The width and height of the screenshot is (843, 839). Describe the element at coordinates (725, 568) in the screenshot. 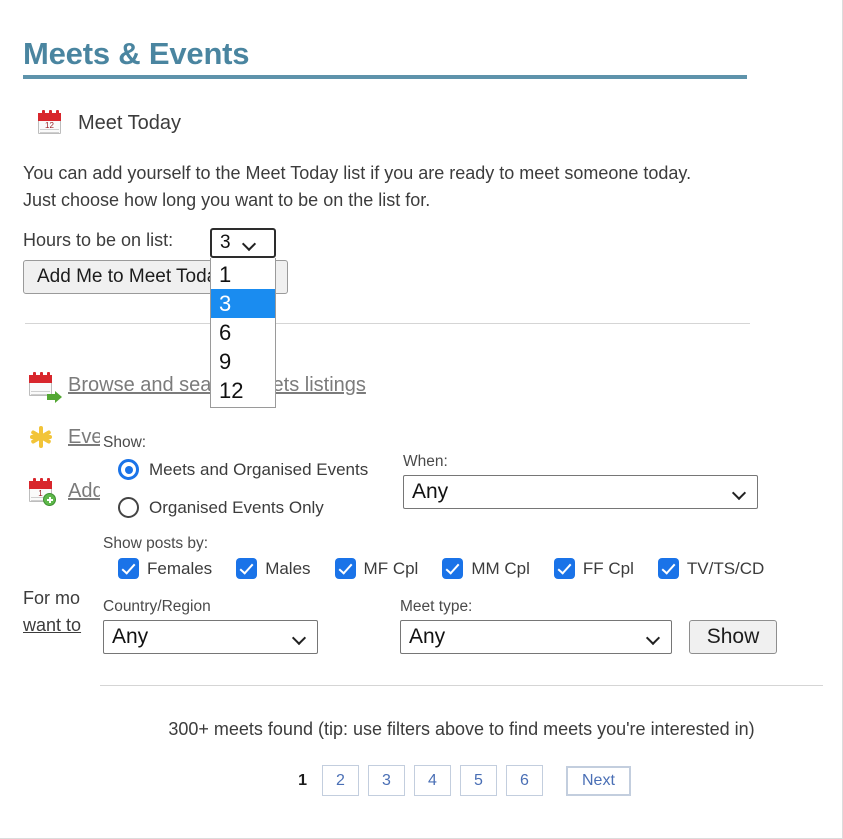

I see `checkbox-label-tv-ts-cd: TV/TS/CD` at that location.